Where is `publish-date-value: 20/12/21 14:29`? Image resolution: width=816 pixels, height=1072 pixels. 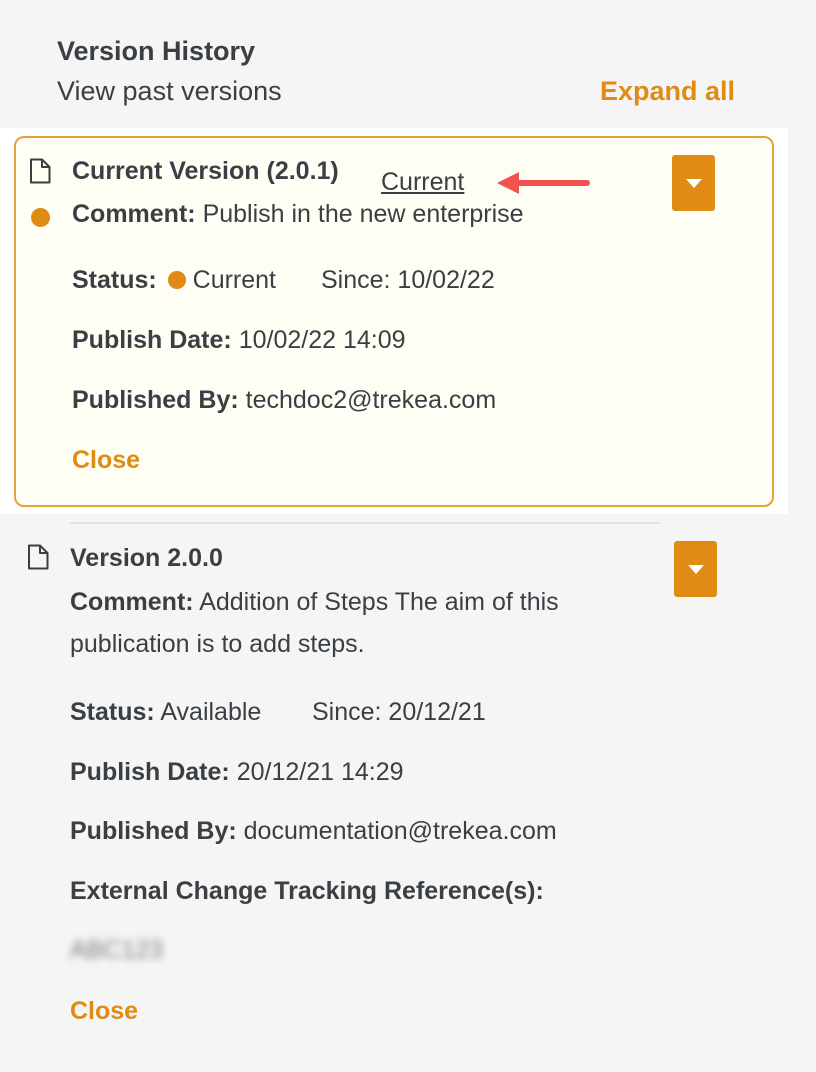 publish-date-value: 20/12/21 14:29 is located at coordinates (320, 772).